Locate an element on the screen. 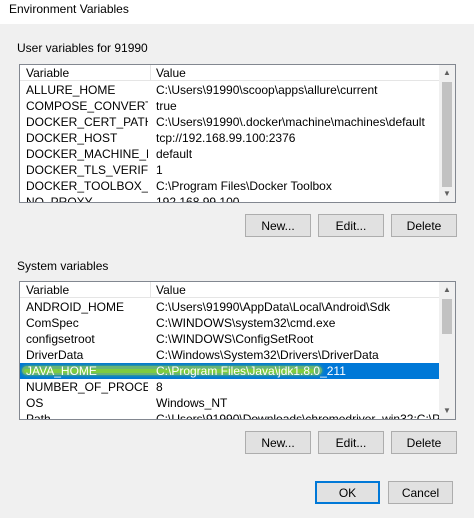 Image resolution: width=474 pixels, height=518 pixels. system-delete-button: Delete is located at coordinates (424, 442).